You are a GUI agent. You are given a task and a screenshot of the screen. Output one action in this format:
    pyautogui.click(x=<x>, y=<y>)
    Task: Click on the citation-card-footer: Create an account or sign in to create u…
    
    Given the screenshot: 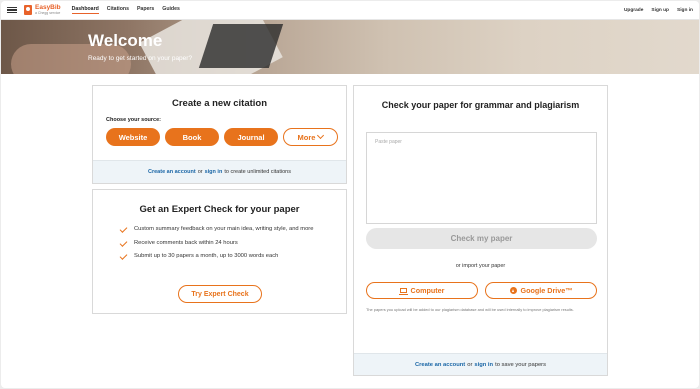 What is the action you would take?
    pyautogui.click(x=219, y=171)
    